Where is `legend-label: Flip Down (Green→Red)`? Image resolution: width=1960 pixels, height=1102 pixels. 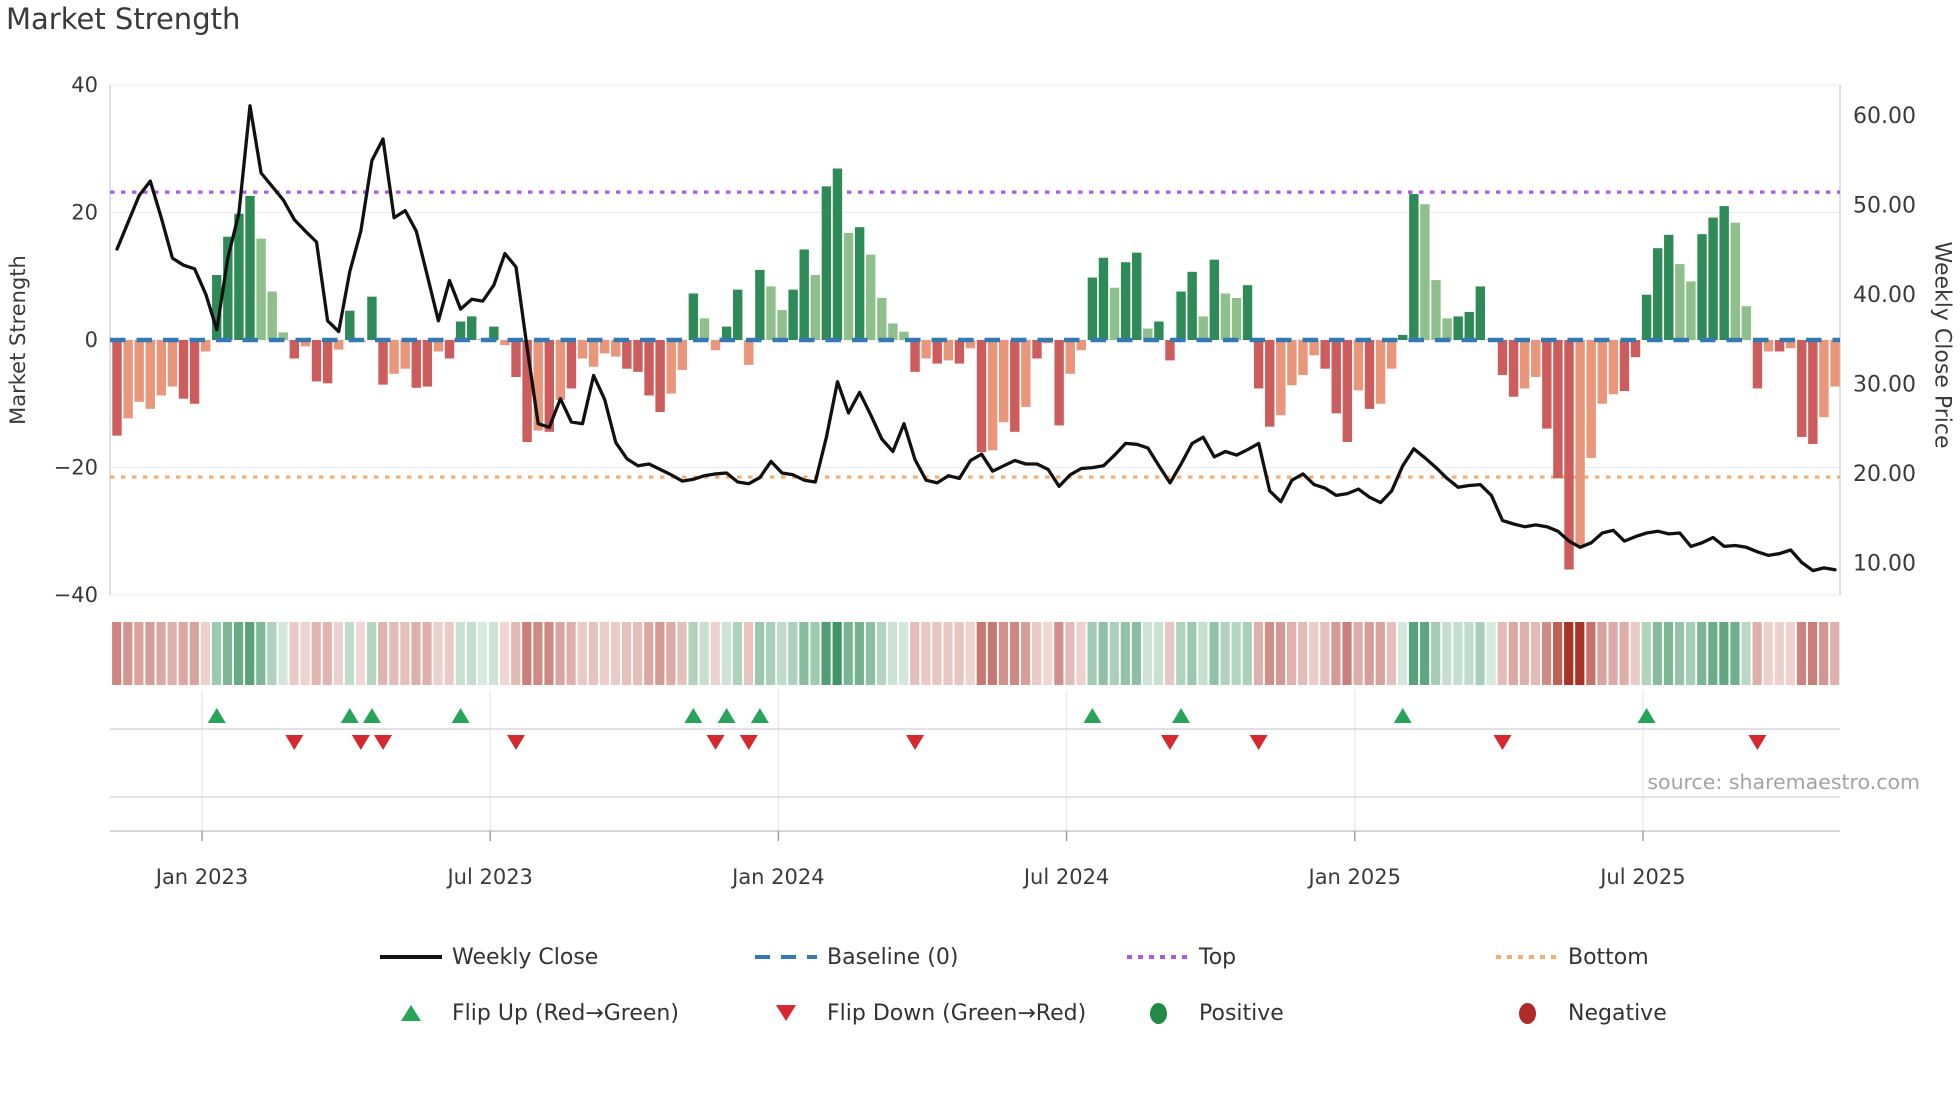 legend-label: Flip Down (Green→Red) is located at coordinates (957, 1013).